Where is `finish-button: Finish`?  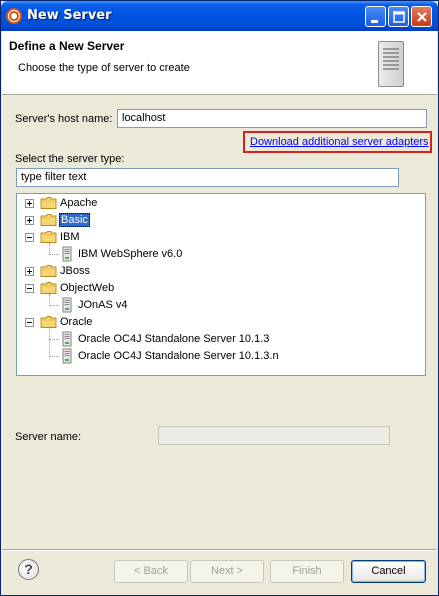
finish-button: Finish is located at coordinates (307, 571).